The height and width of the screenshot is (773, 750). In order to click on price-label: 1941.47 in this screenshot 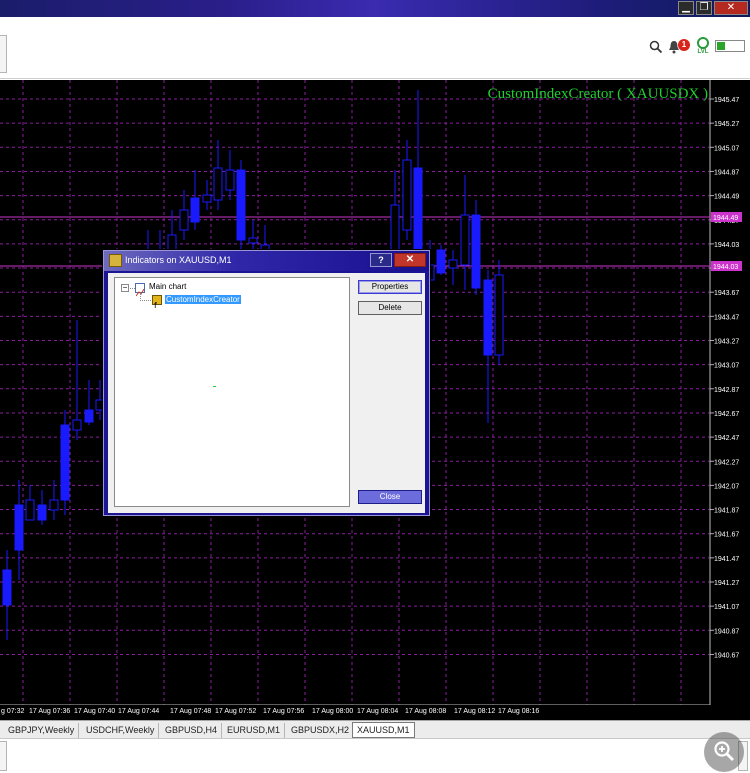, I will do `click(726, 559)`.